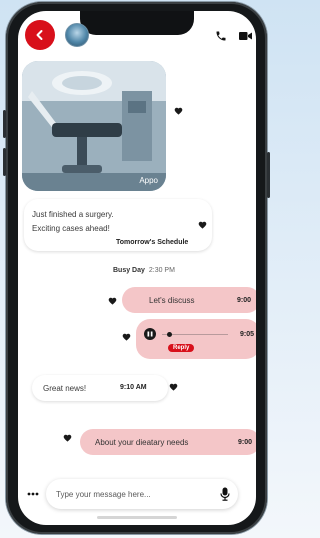 The image size is (320, 538). Describe the element at coordinates (73, 214) in the screenshot. I see `message-text: Just finished a surgery.` at that location.